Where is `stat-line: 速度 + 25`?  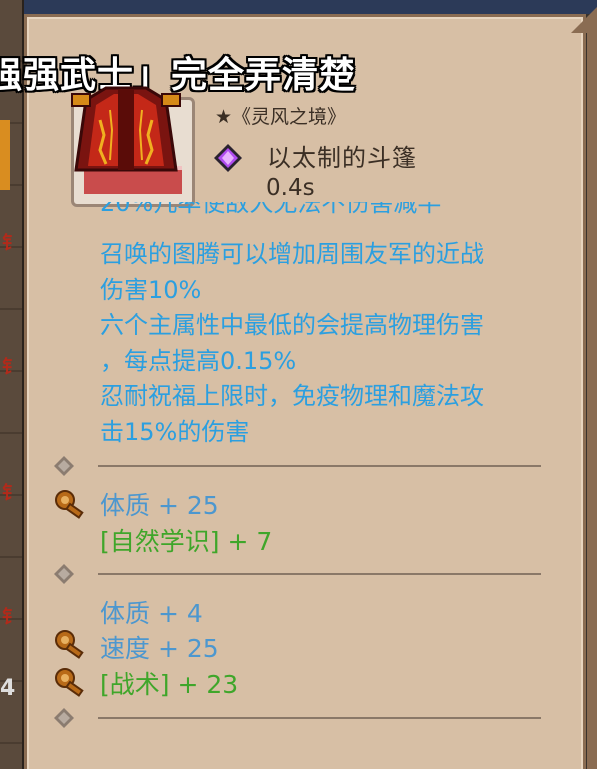
stat-line: 速度 + 25 is located at coordinates (159, 648).